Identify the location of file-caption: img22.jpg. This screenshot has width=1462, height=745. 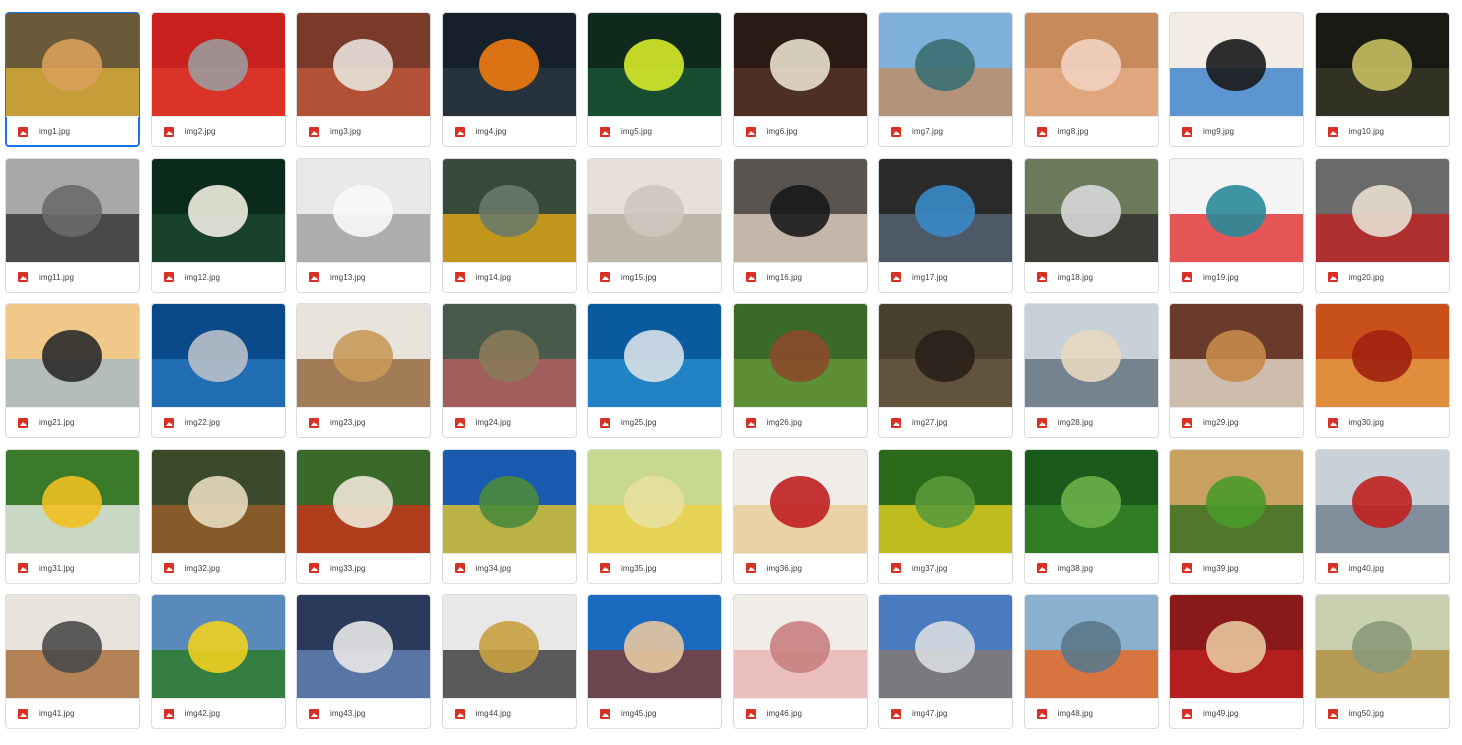
(218, 422).